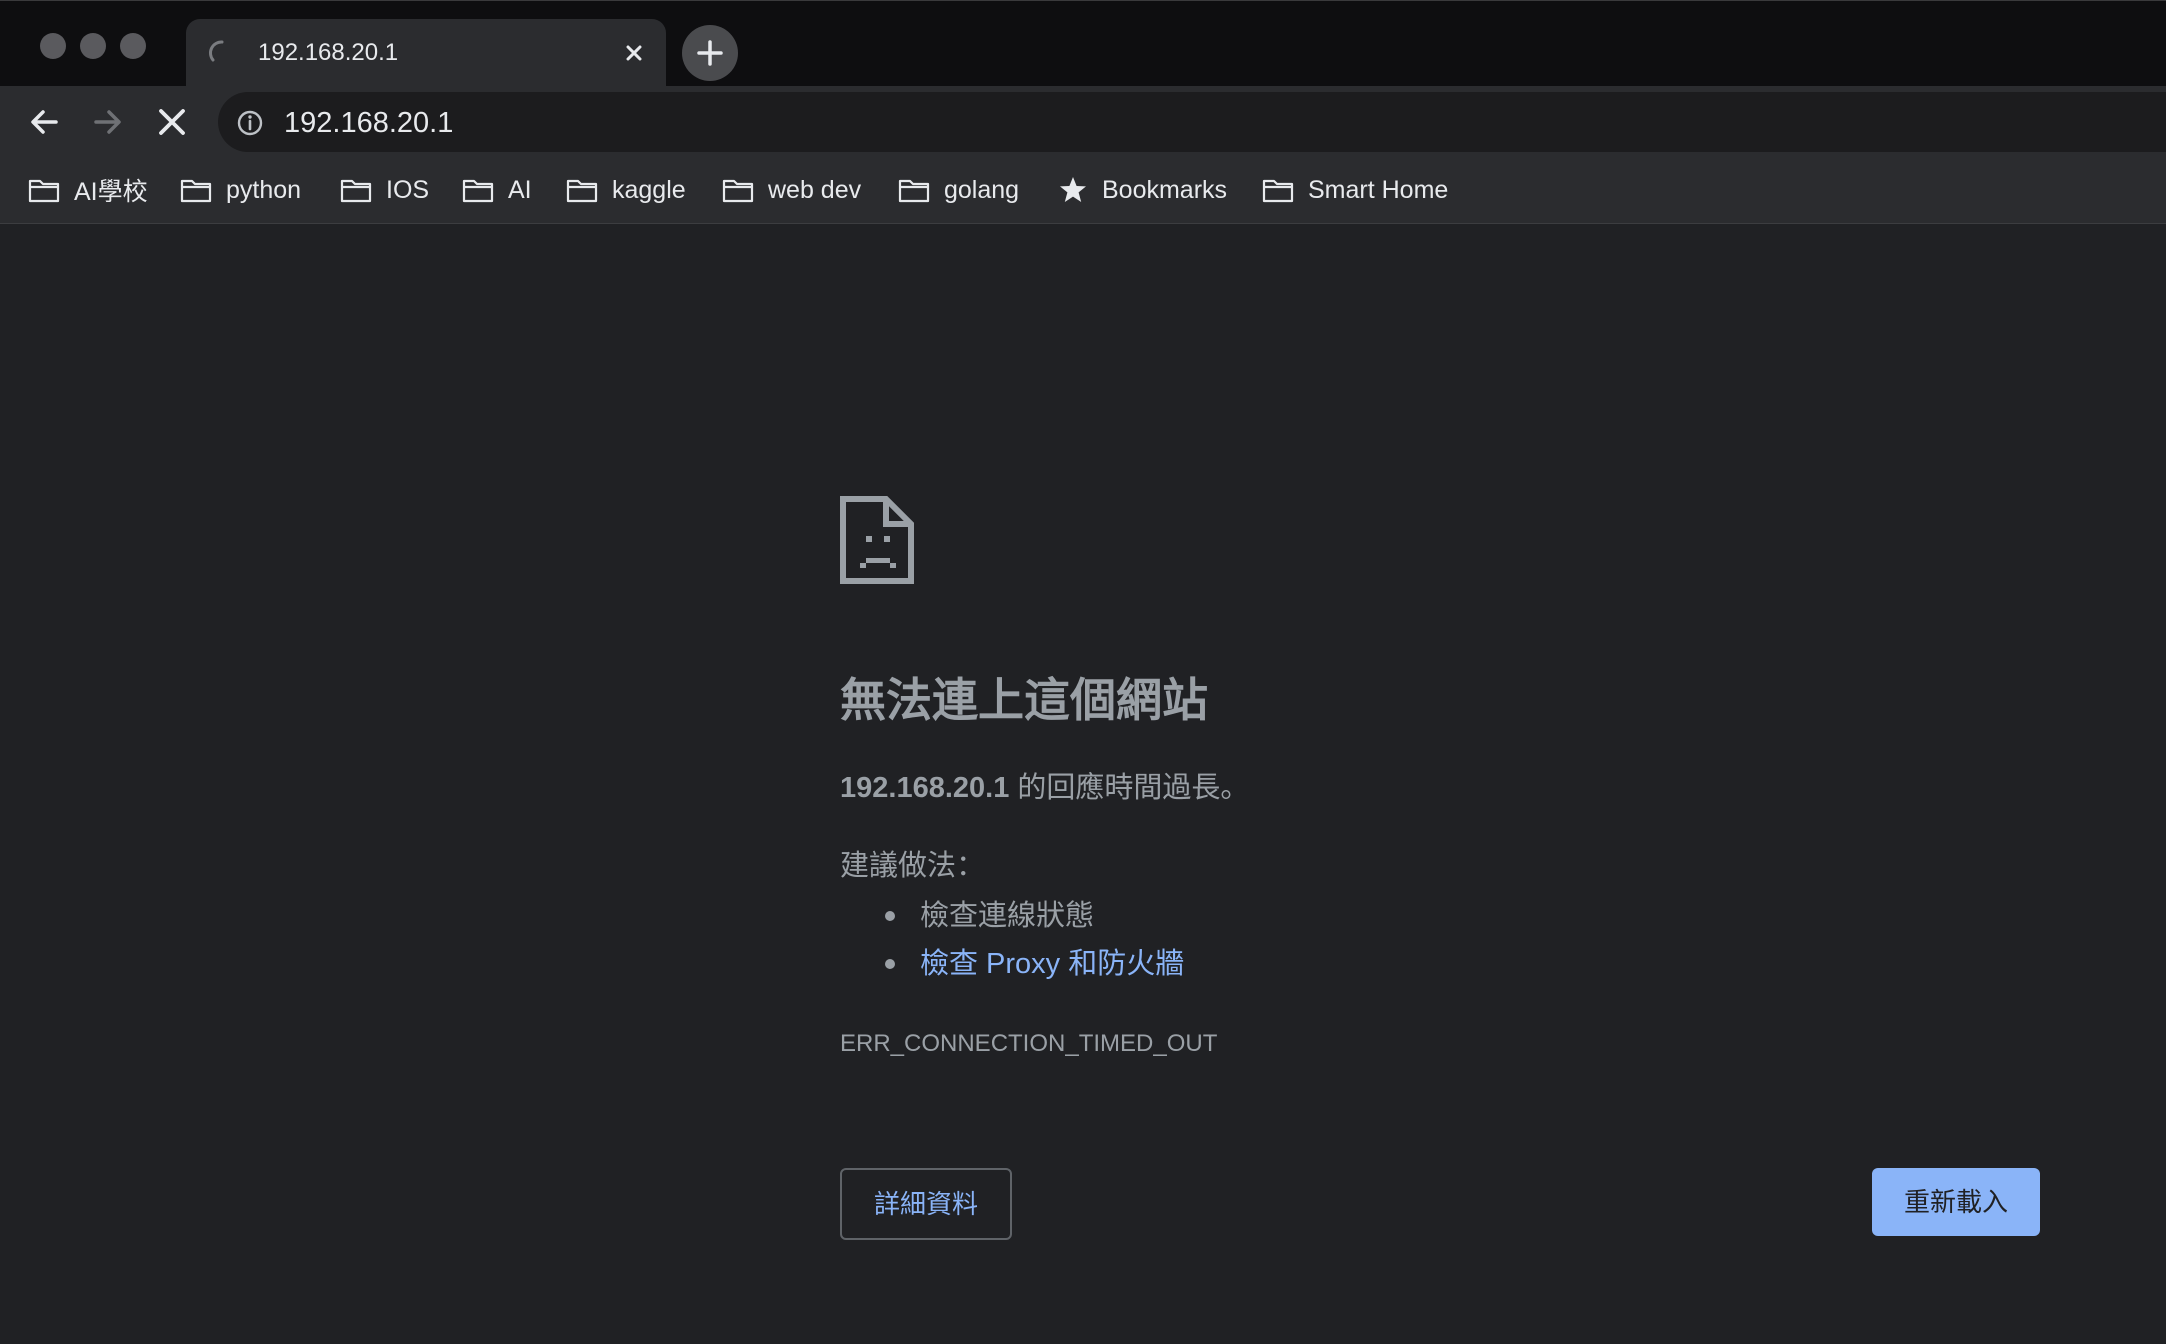 This screenshot has width=2166, height=1344. What do you see at coordinates (1129, 788) in the screenshot?
I see `error-summary-text: 的回應時間過長。` at bounding box center [1129, 788].